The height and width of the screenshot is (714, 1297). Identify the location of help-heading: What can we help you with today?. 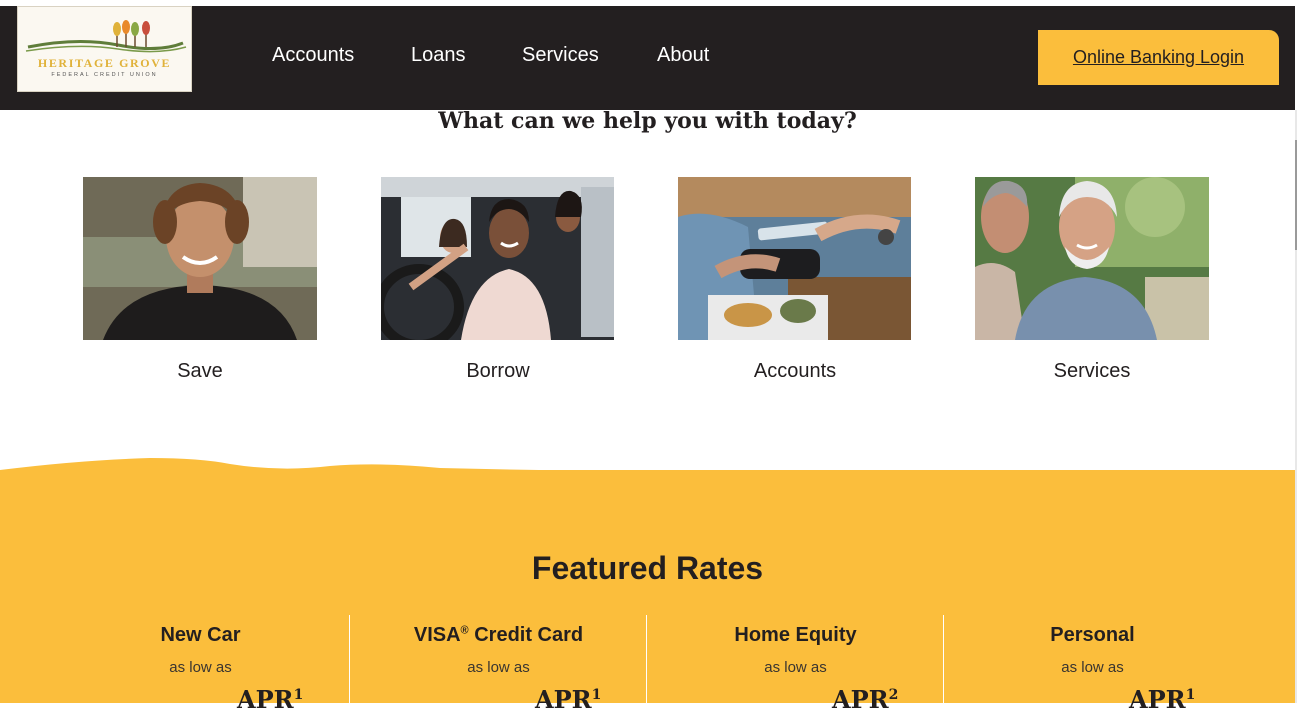
(647, 121).